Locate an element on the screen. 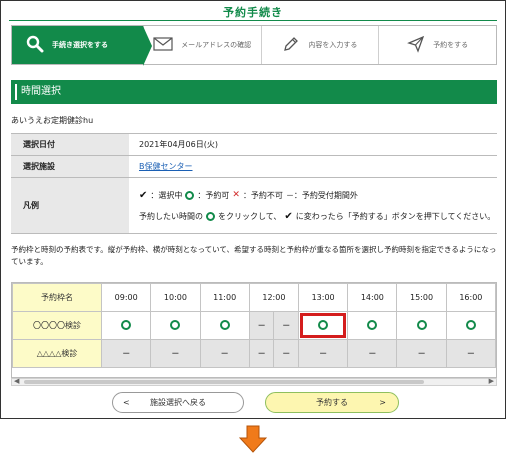  scroll-left-icon: ◀ is located at coordinates (16, 381).